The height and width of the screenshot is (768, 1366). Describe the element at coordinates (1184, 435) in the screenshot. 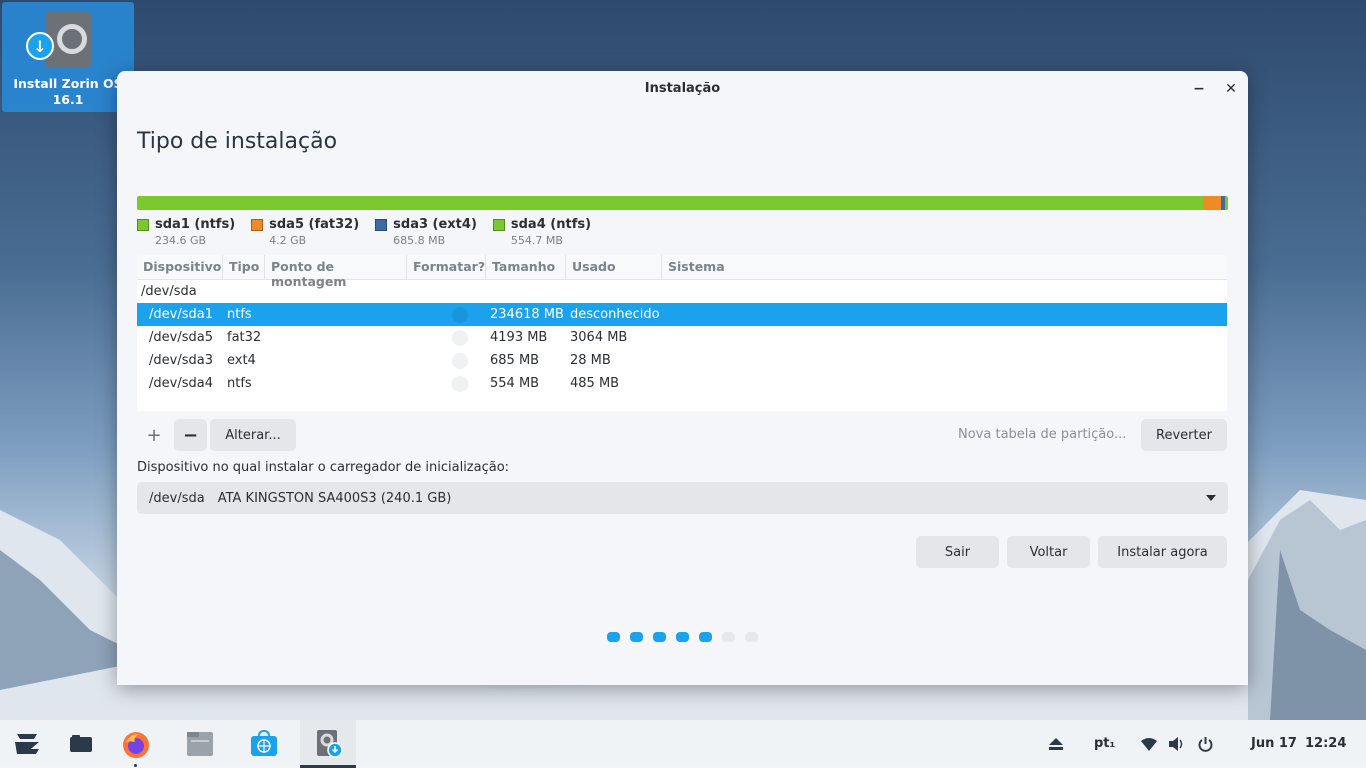

I see `revert-button: Reverter` at that location.